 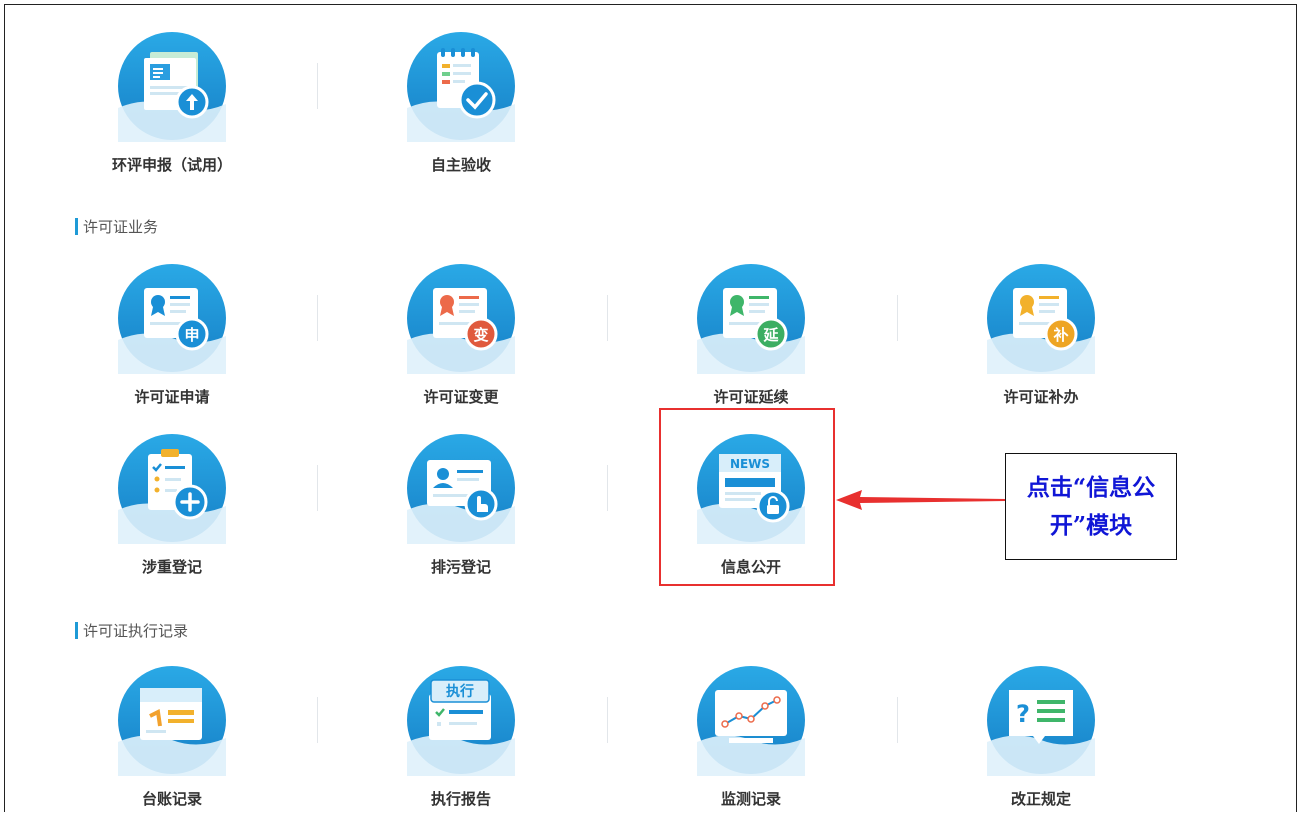 I want to click on tile-permit-reissue: 补 许可证补办, so click(x=1041, y=337).